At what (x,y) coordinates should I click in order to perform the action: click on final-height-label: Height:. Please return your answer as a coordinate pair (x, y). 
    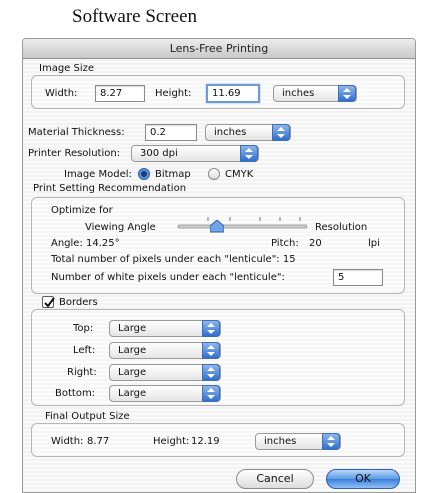
    Looking at the image, I should click on (171, 441).